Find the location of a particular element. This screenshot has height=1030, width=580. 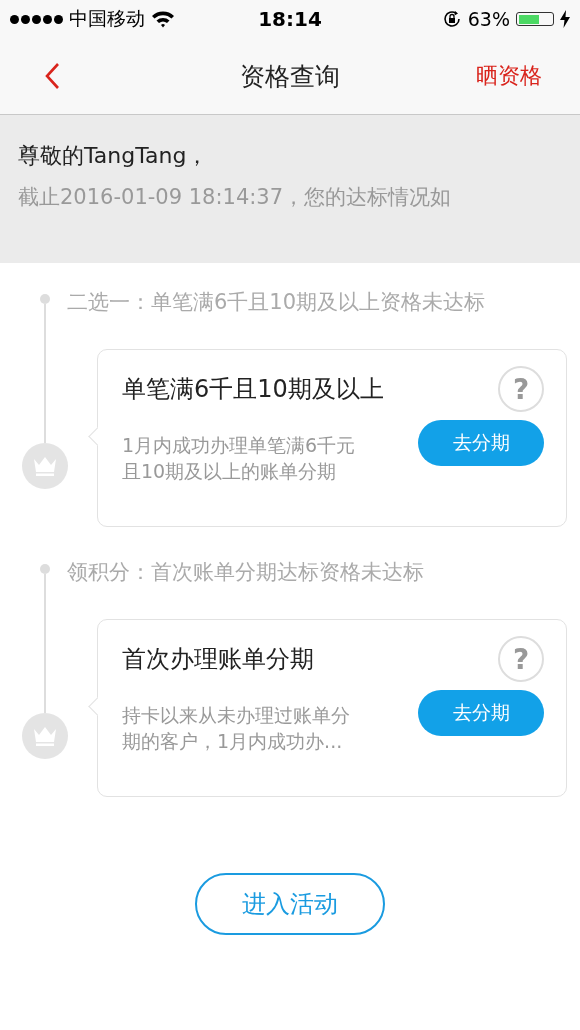

rotation-lock-icon is located at coordinates (451, 19).